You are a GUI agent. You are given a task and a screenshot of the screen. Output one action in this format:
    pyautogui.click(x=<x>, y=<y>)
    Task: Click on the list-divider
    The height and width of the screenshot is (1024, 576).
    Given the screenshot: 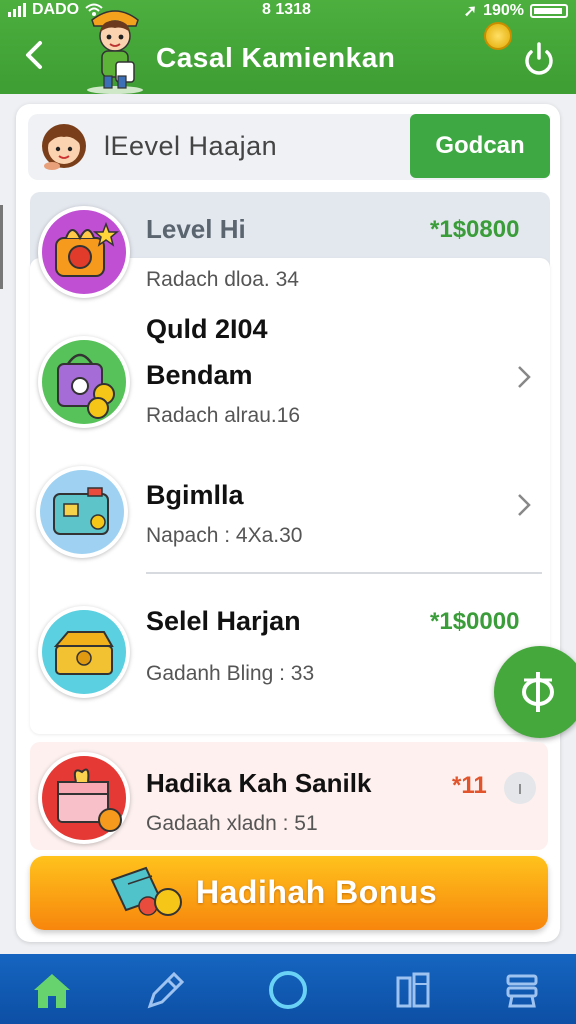 What is the action you would take?
    pyautogui.click(x=344, y=573)
    